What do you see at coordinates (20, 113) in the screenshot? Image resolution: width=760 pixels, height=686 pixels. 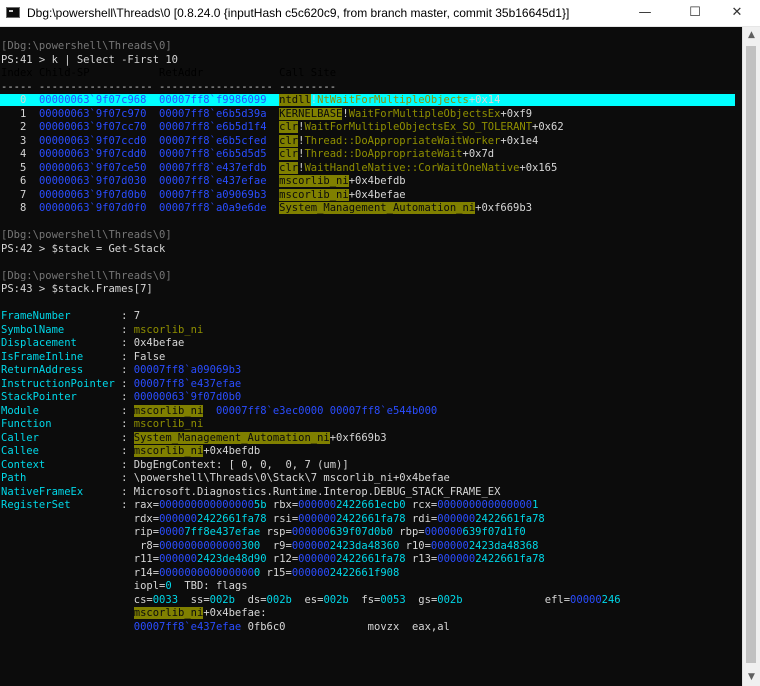 I see `frame-index: 1` at bounding box center [20, 113].